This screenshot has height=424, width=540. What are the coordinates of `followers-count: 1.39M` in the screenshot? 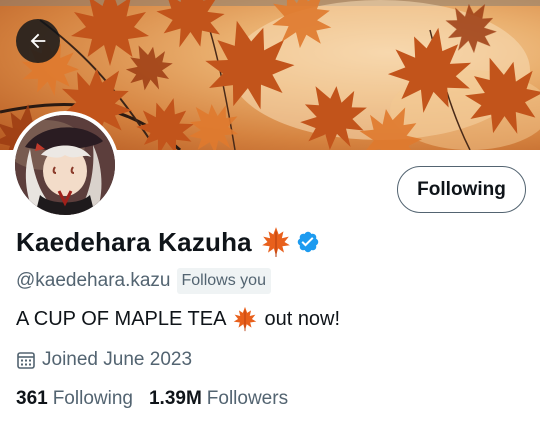 It's located at (175, 398).